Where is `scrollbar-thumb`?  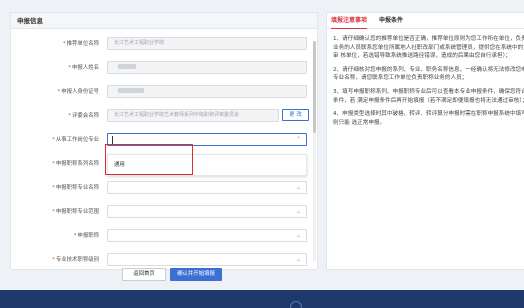 scrollbar-thumb is located at coordinates (314, 87).